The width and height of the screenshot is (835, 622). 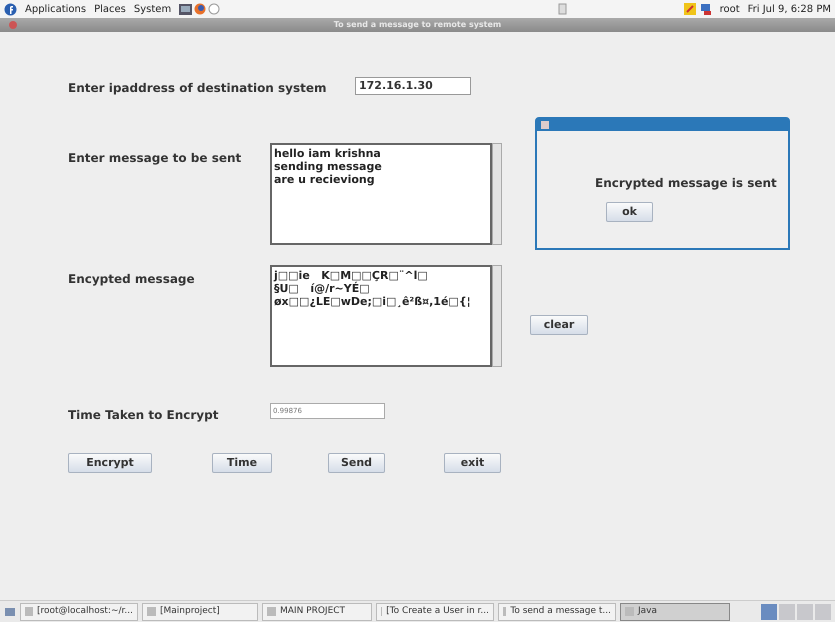 I want to click on clock: Fri Jul 9, 6:28 PM, so click(x=789, y=9).